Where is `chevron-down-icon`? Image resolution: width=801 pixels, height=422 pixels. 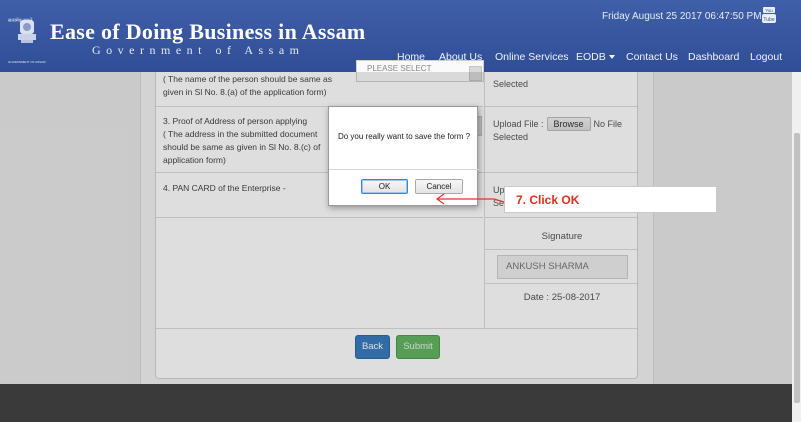 chevron-down-icon is located at coordinates (611, 57).